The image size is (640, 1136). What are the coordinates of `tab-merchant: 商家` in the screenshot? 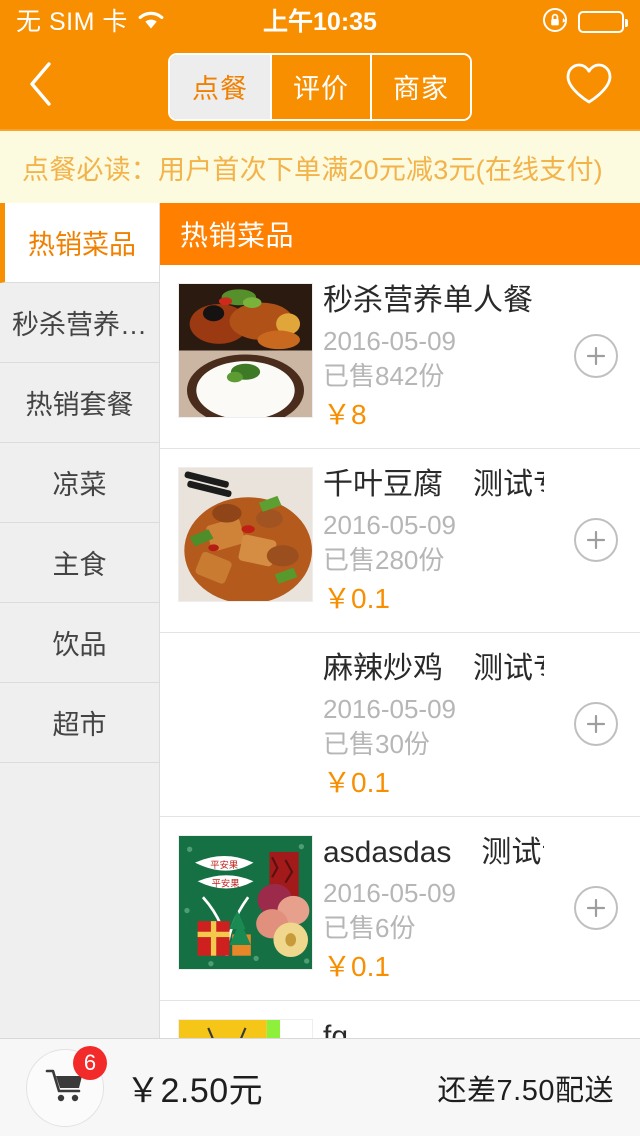 It's located at (420, 86).